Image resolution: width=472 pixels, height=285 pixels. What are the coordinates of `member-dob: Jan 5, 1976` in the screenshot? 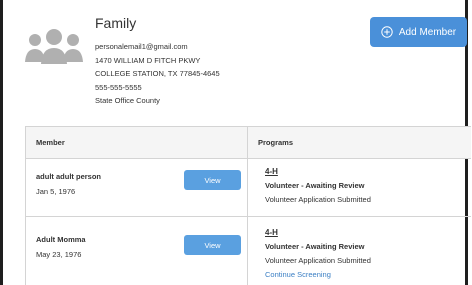 It's located at (56, 191).